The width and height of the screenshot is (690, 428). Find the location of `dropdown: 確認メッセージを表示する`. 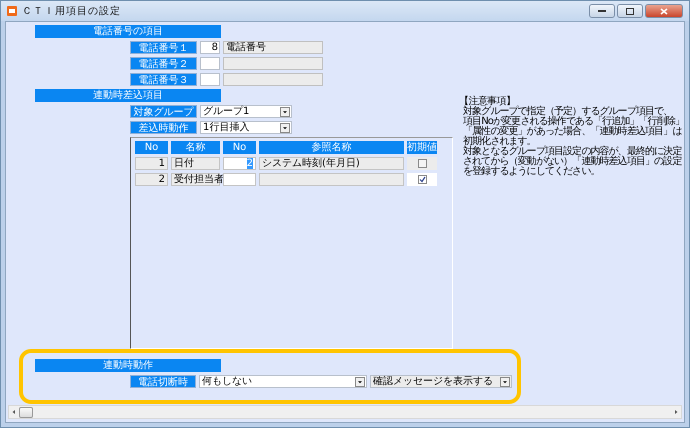

dropdown: 確認メッセージを表示する is located at coordinates (441, 381).